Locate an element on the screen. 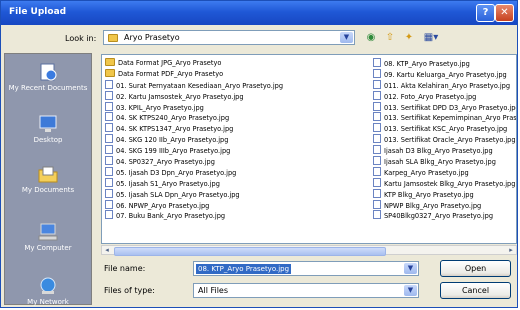 The image size is (520, 310). place-my-documents: My Documents is located at coordinates (48, 179).